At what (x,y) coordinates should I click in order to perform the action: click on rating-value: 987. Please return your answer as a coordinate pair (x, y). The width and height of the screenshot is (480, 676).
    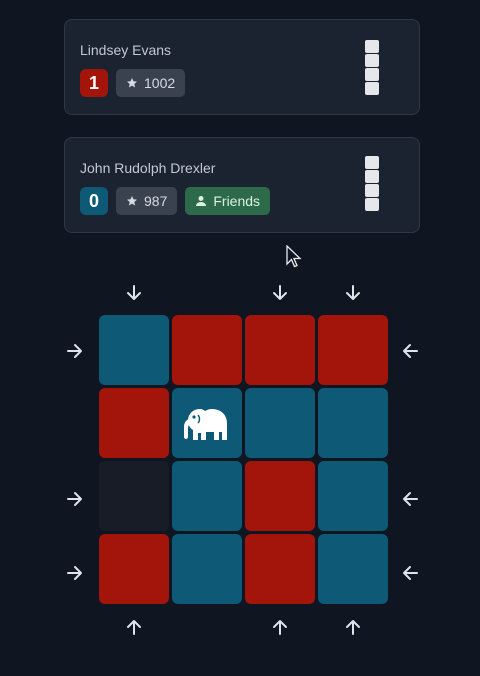
    Looking at the image, I should click on (156, 201).